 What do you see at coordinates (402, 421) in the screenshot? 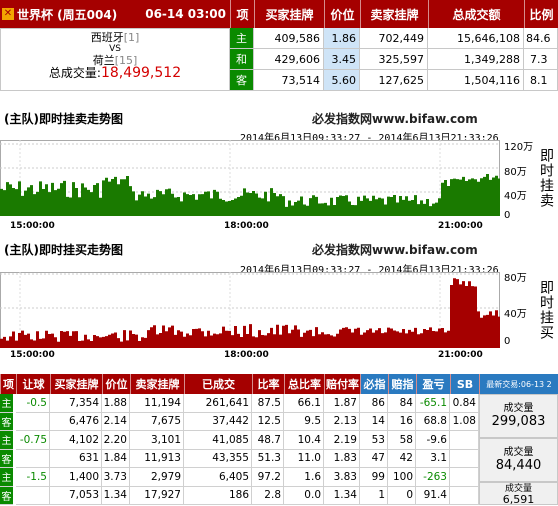
I see `cell-pz: 16` at bounding box center [402, 421].